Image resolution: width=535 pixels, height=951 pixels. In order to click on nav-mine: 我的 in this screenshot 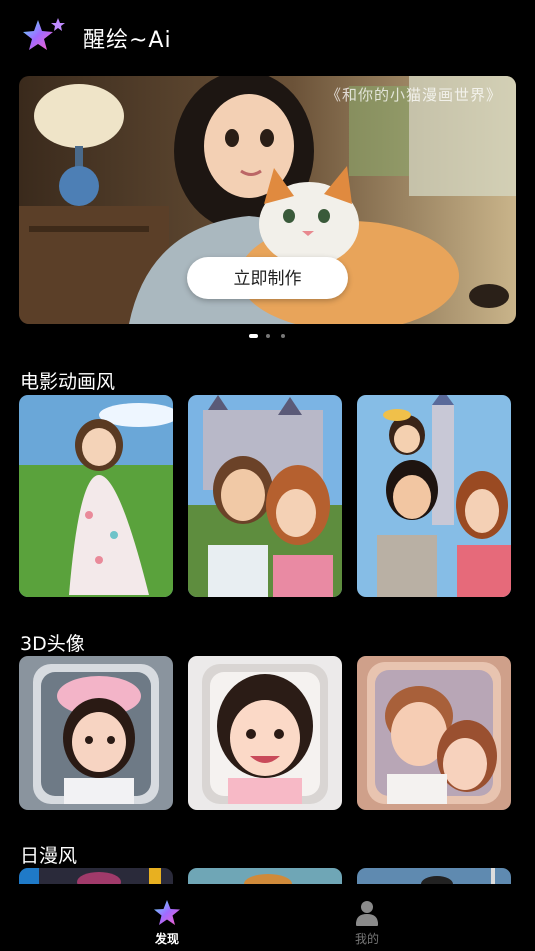, I will do `click(367, 922)`.